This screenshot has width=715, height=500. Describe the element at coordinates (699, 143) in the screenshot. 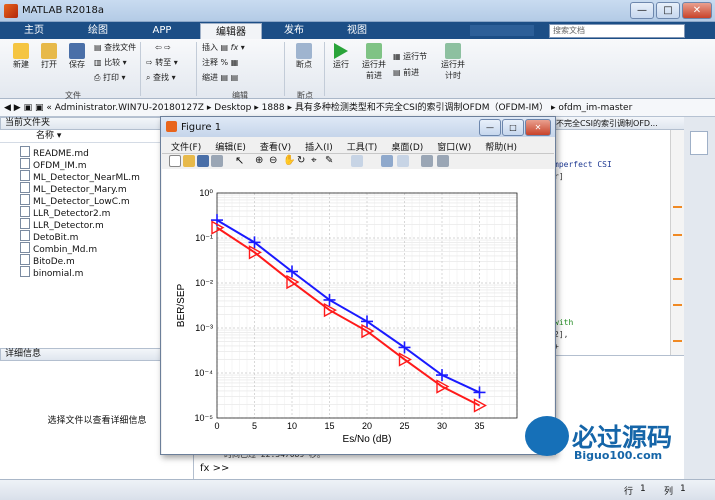

I see `workspace-tab` at that location.